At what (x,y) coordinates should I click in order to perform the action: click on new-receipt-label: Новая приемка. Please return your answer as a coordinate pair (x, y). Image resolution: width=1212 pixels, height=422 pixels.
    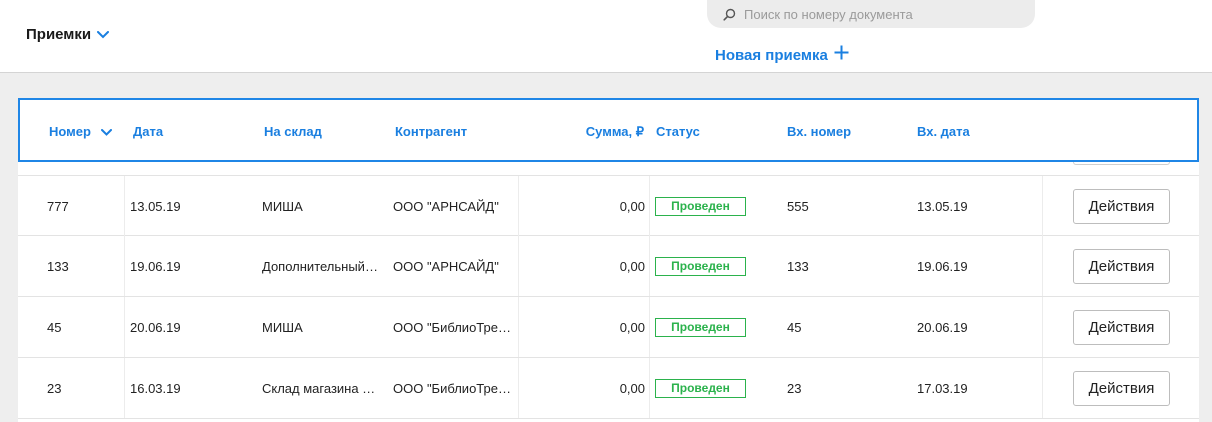
    Looking at the image, I should click on (771, 55).